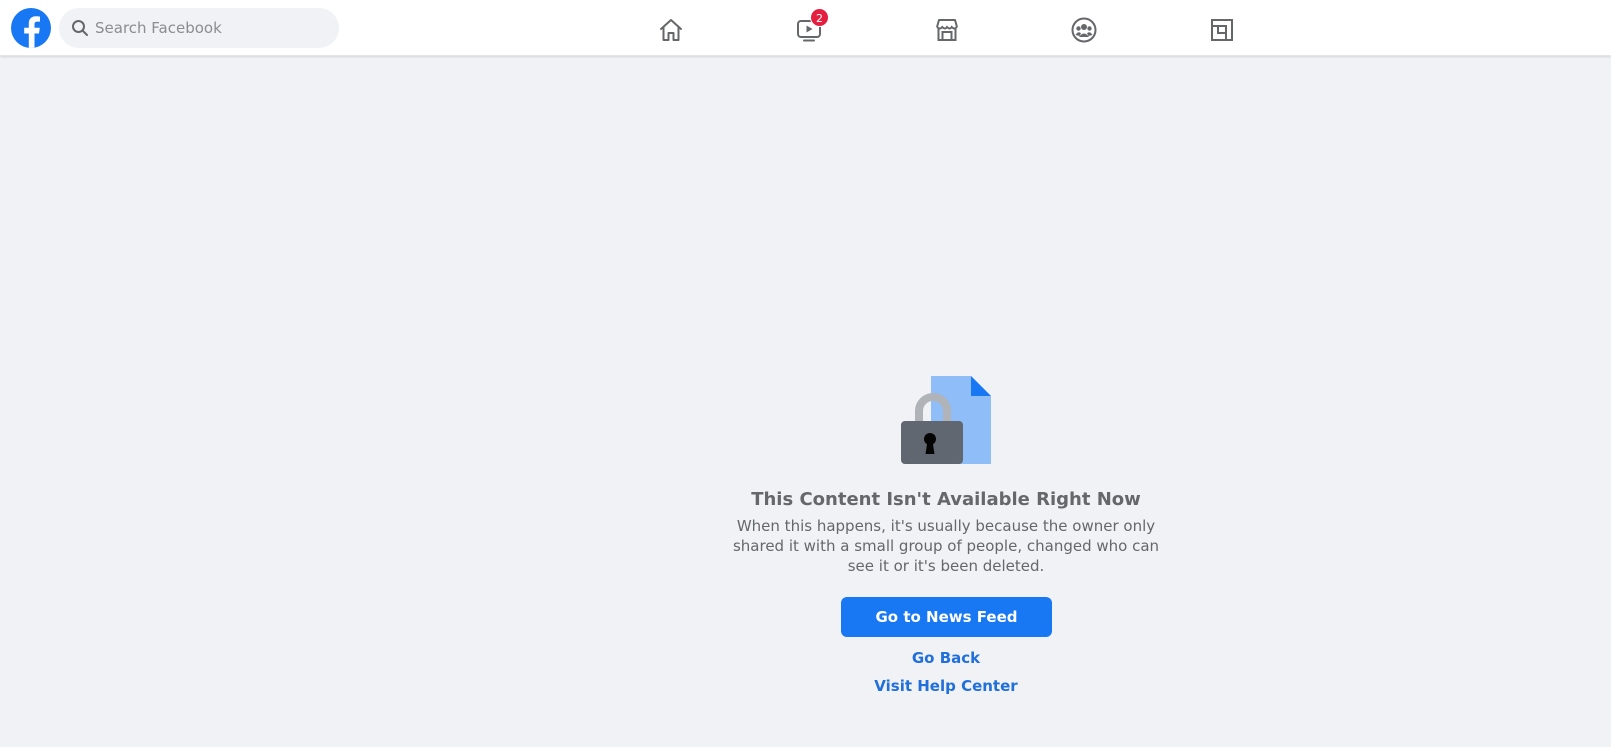  What do you see at coordinates (946, 617) in the screenshot?
I see `go-to-news-feed-button: Go to News Feed` at bounding box center [946, 617].